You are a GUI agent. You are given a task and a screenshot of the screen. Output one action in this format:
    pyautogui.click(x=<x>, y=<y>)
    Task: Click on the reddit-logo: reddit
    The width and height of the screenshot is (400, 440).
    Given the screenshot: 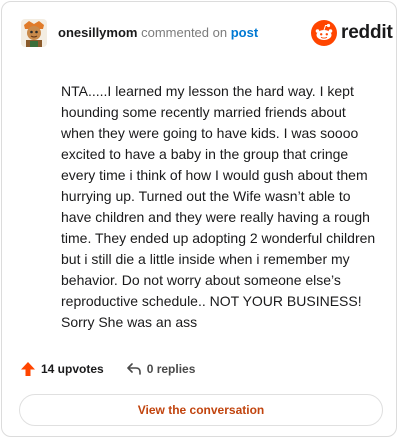 What is the action you would take?
    pyautogui.click(x=352, y=33)
    